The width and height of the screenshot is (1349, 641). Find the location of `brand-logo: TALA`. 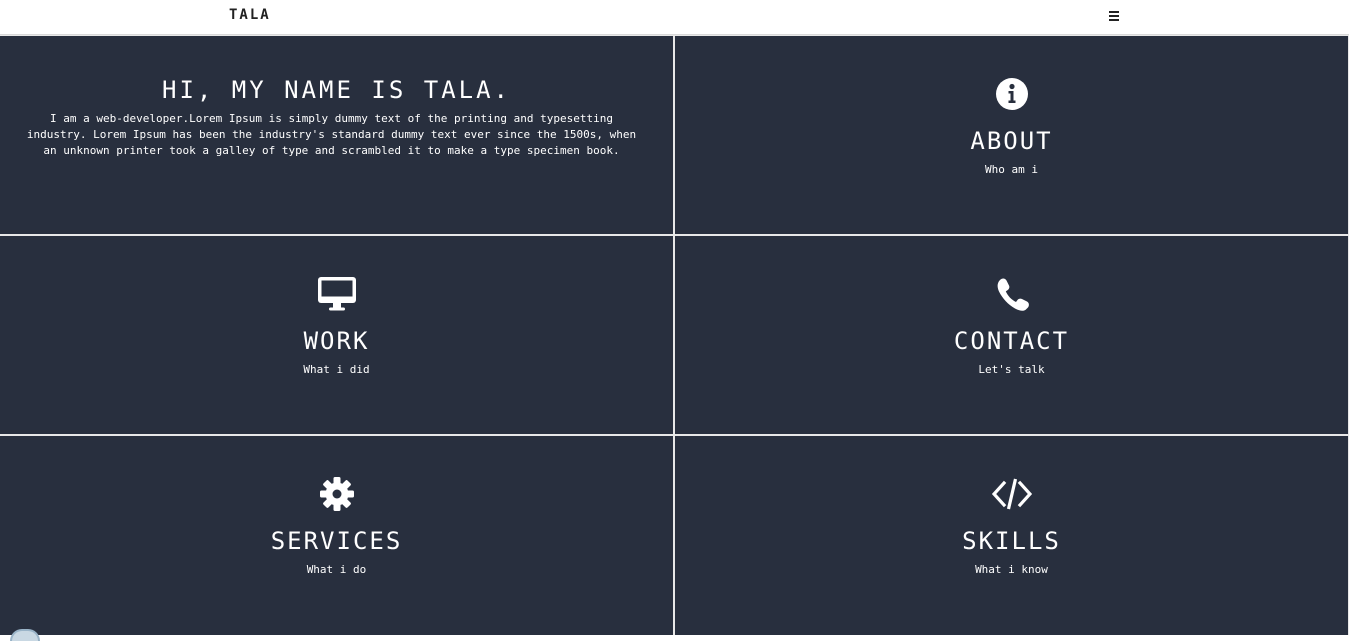

brand-logo: TALA is located at coordinates (250, 15).